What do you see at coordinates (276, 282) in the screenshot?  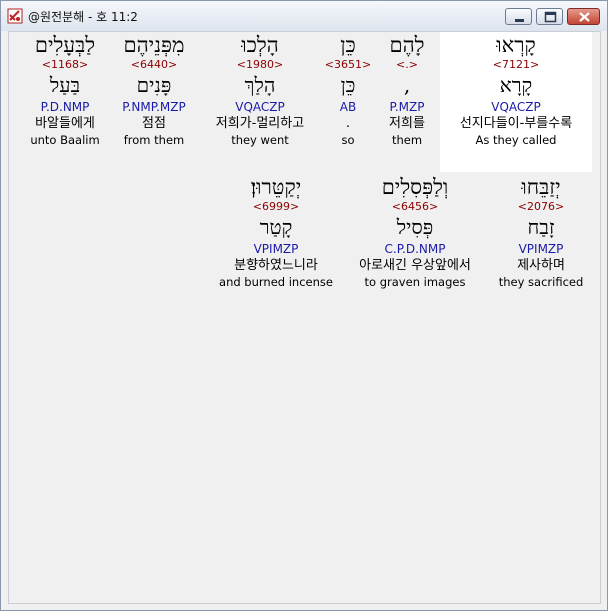 I see `english-gloss: and burned incense` at bounding box center [276, 282].